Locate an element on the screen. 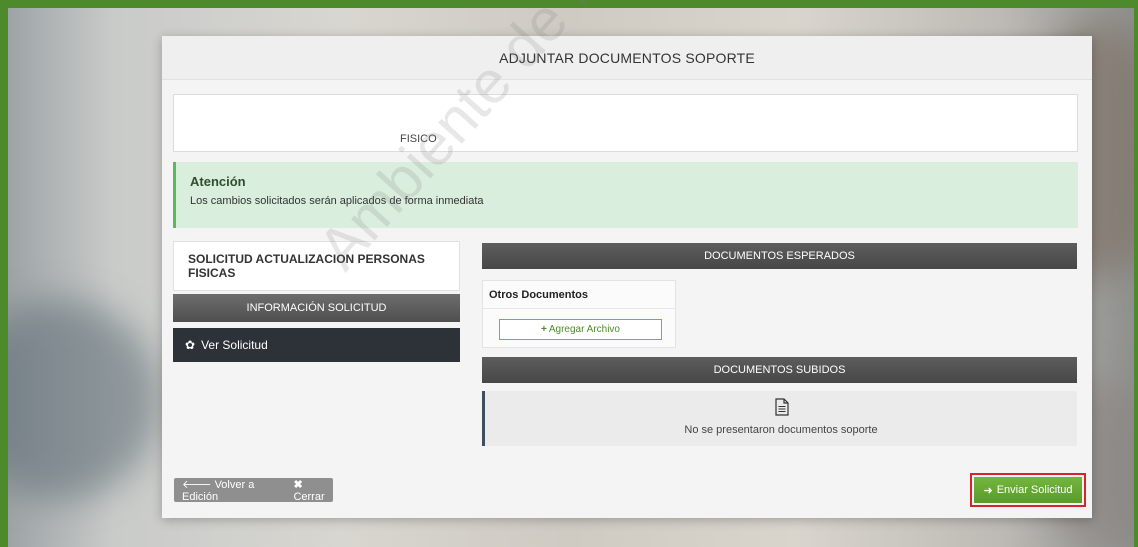 Image resolution: width=1138 pixels, height=547 pixels. back-and-close-group: 🡐 Volver a Edición ✖ Cerrar is located at coordinates (253, 490).